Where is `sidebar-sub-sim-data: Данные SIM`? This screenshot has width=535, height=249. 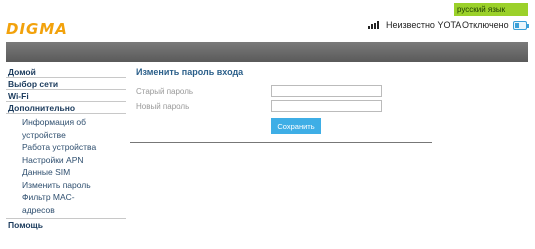
sidebar-sub-sim-data: Данные SIM is located at coordinates (66, 172).